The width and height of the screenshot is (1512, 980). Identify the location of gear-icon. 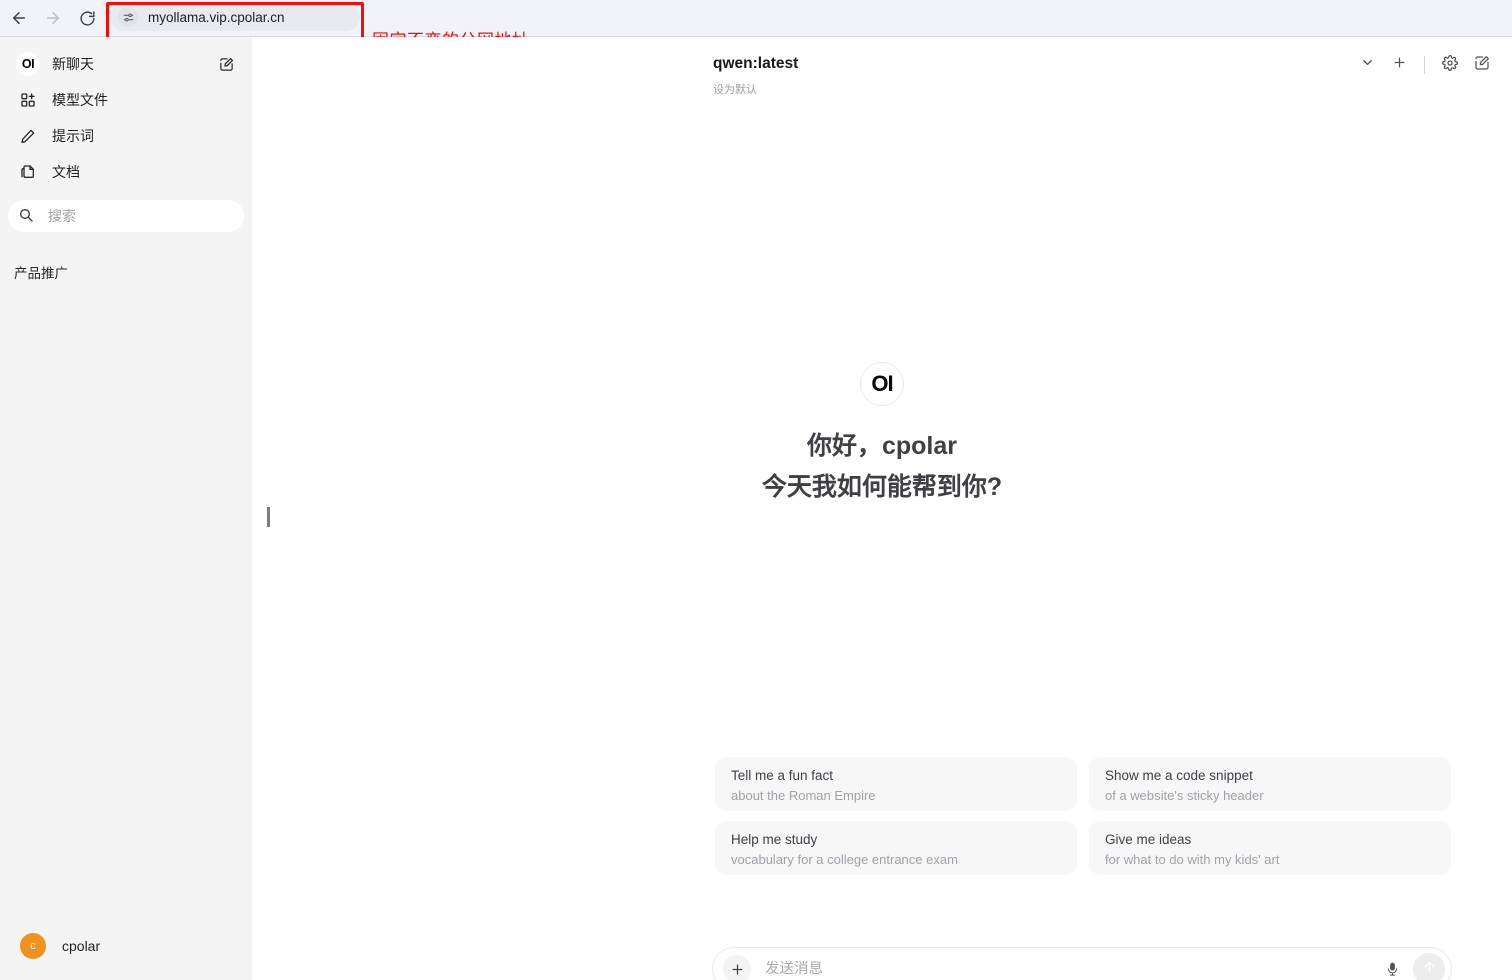
(1450, 65).